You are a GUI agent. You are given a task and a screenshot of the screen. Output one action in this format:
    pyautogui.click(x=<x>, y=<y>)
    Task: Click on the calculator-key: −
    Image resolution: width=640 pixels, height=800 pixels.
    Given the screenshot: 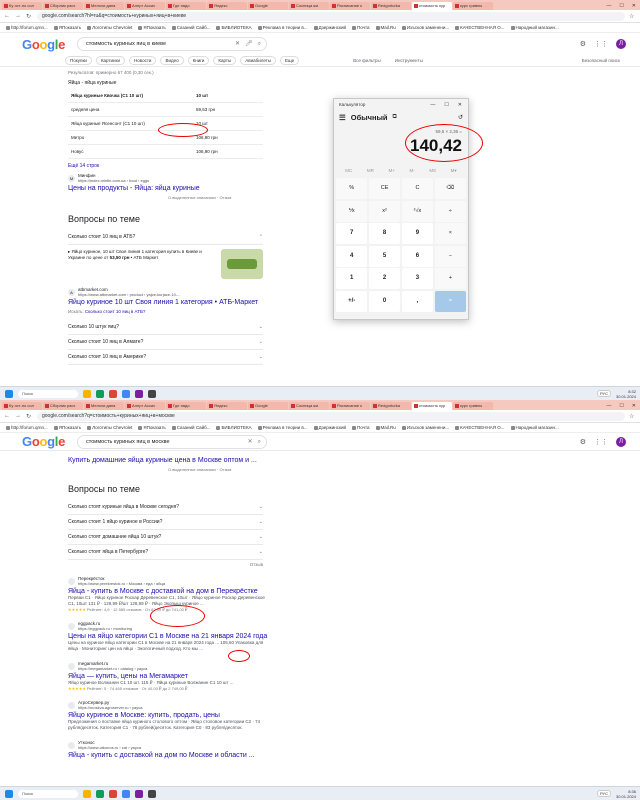 What is the action you would take?
    pyautogui.click(x=450, y=256)
    